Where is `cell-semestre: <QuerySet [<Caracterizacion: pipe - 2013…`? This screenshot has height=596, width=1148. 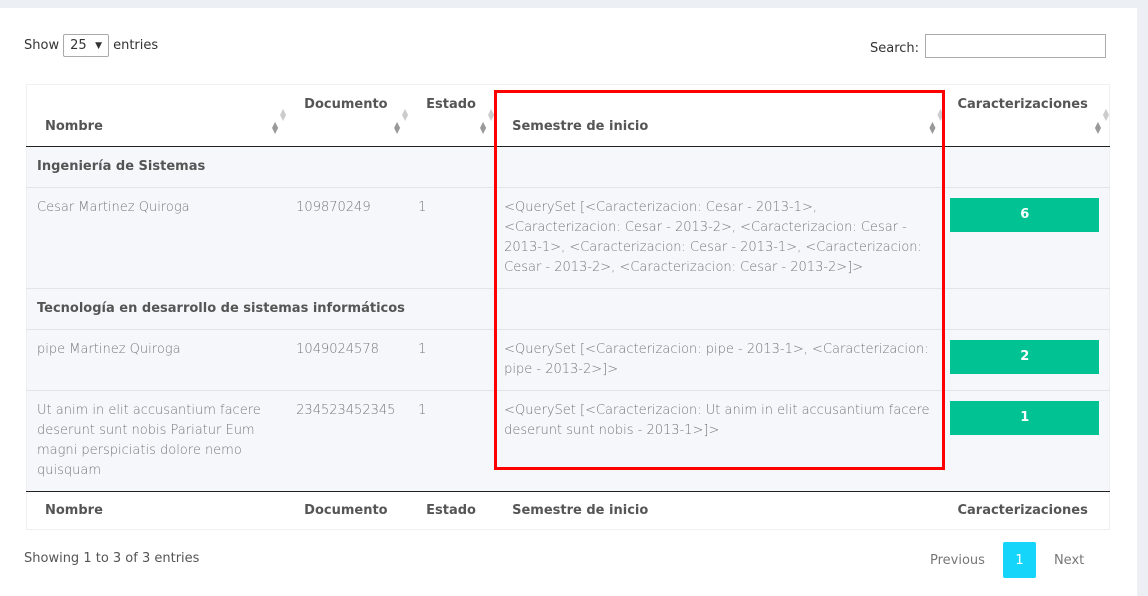 cell-semestre: <QuerySet [<Caracterizacion: pipe - 2013… is located at coordinates (719, 360).